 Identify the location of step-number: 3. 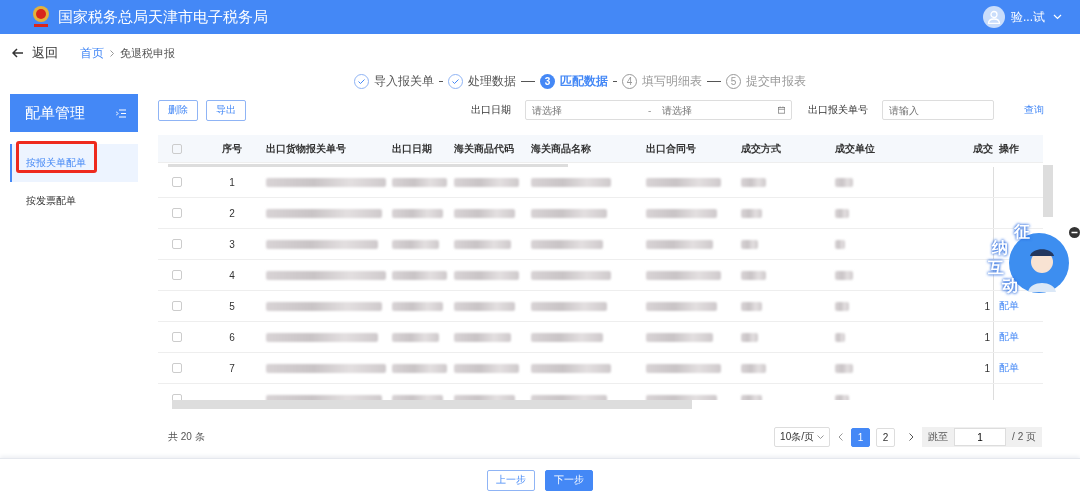
(547, 81).